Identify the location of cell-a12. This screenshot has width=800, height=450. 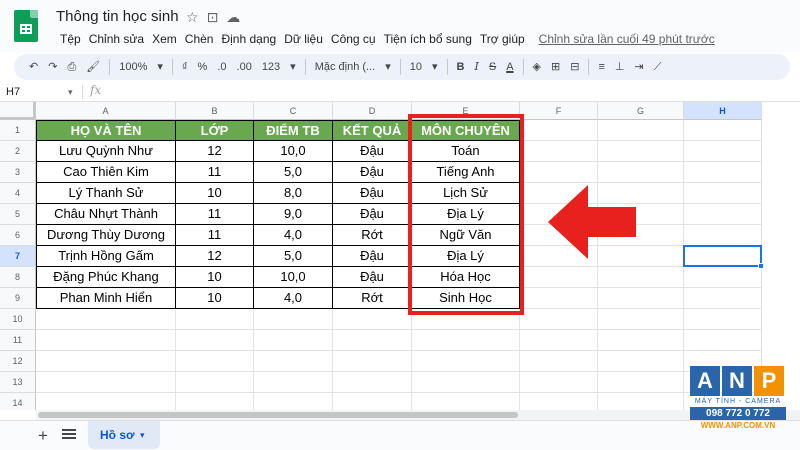
(106, 361).